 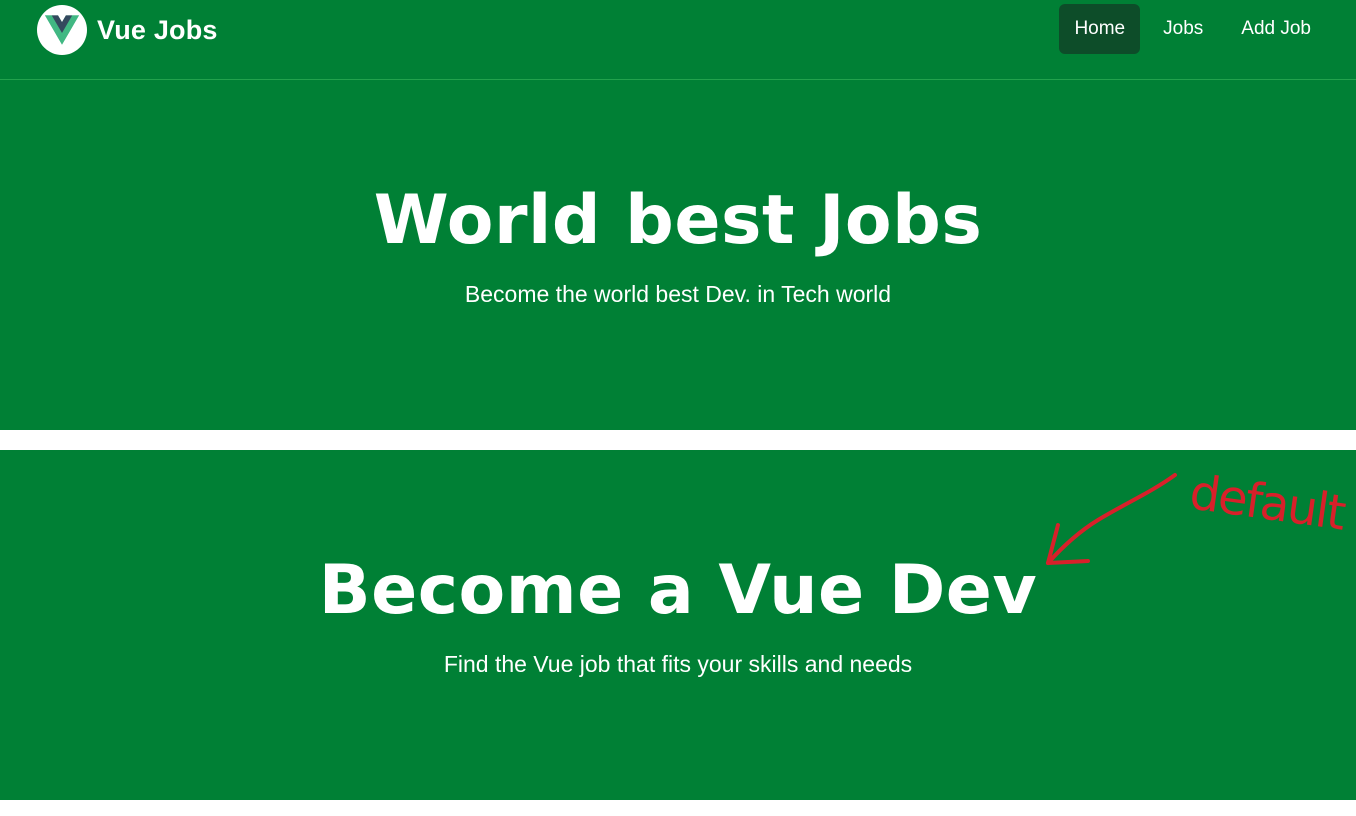 I want to click on nav-links: Home Jobs Add Job, so click(x=1192, y=29).